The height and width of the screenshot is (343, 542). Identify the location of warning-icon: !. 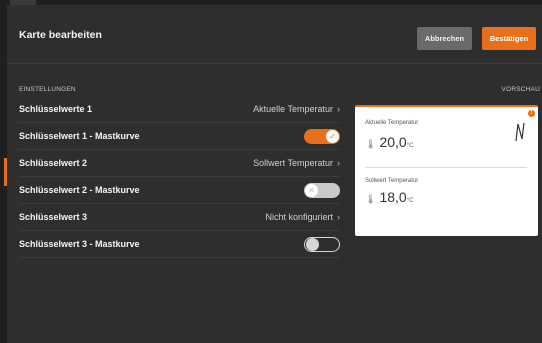
(531, 113).